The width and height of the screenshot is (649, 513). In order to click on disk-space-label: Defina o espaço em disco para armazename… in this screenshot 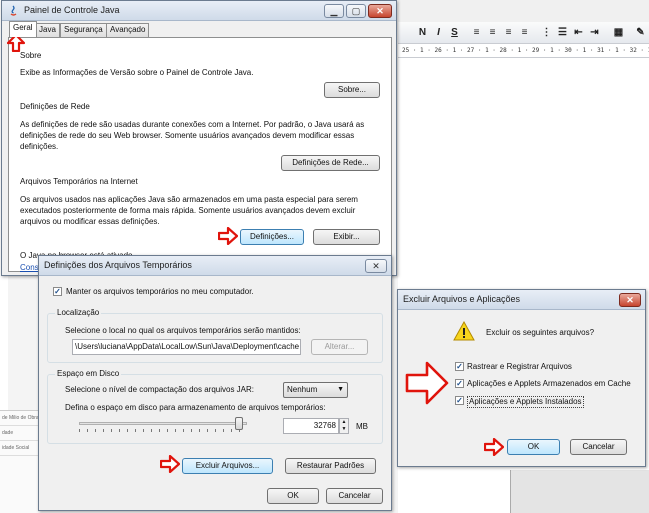, I will do `click(195, 407)`.